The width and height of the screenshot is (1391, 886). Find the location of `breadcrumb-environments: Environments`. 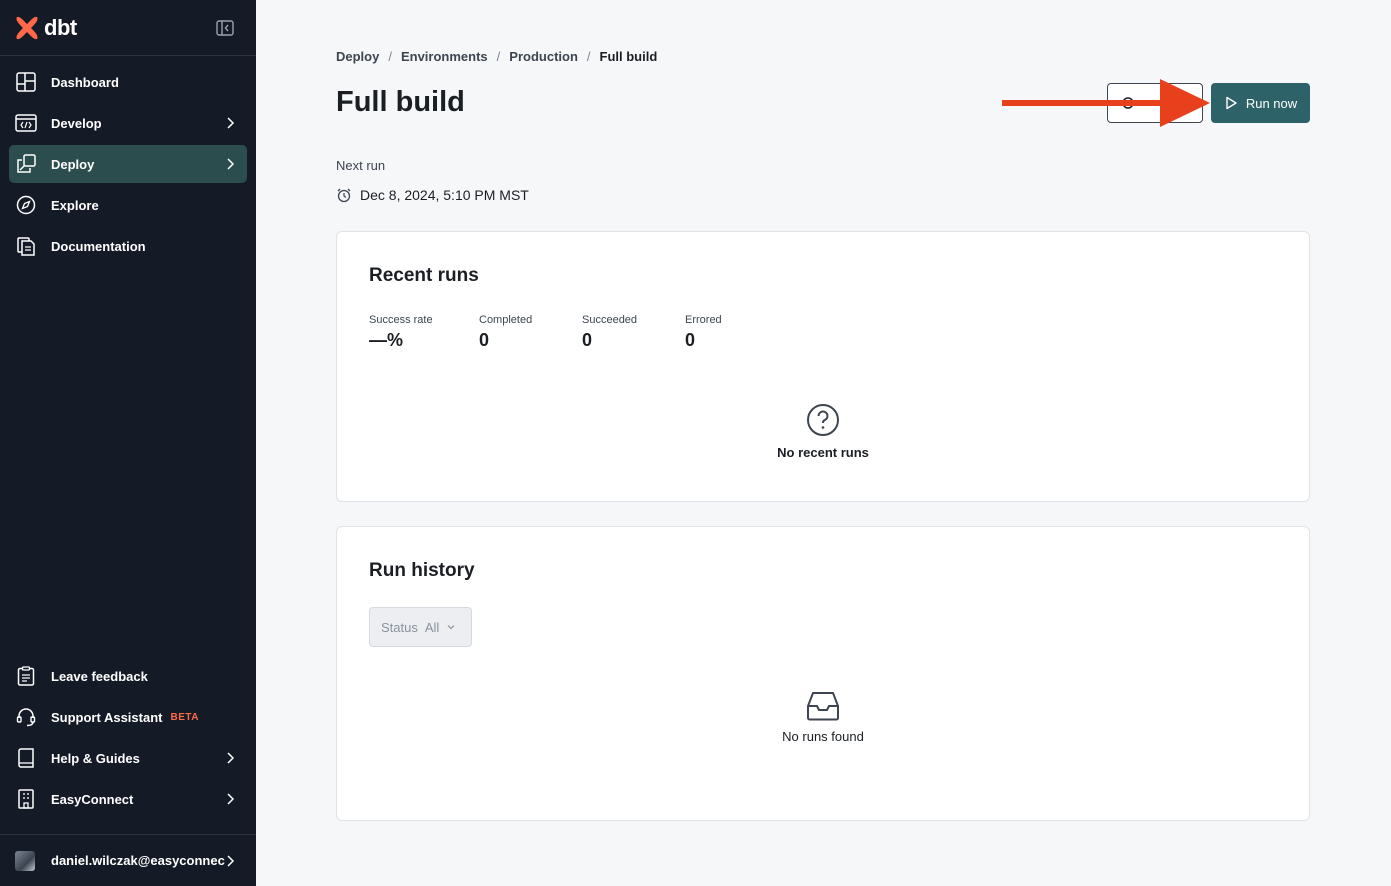

breadcrumb-environments: Environments is located at coordinates (444, 56).